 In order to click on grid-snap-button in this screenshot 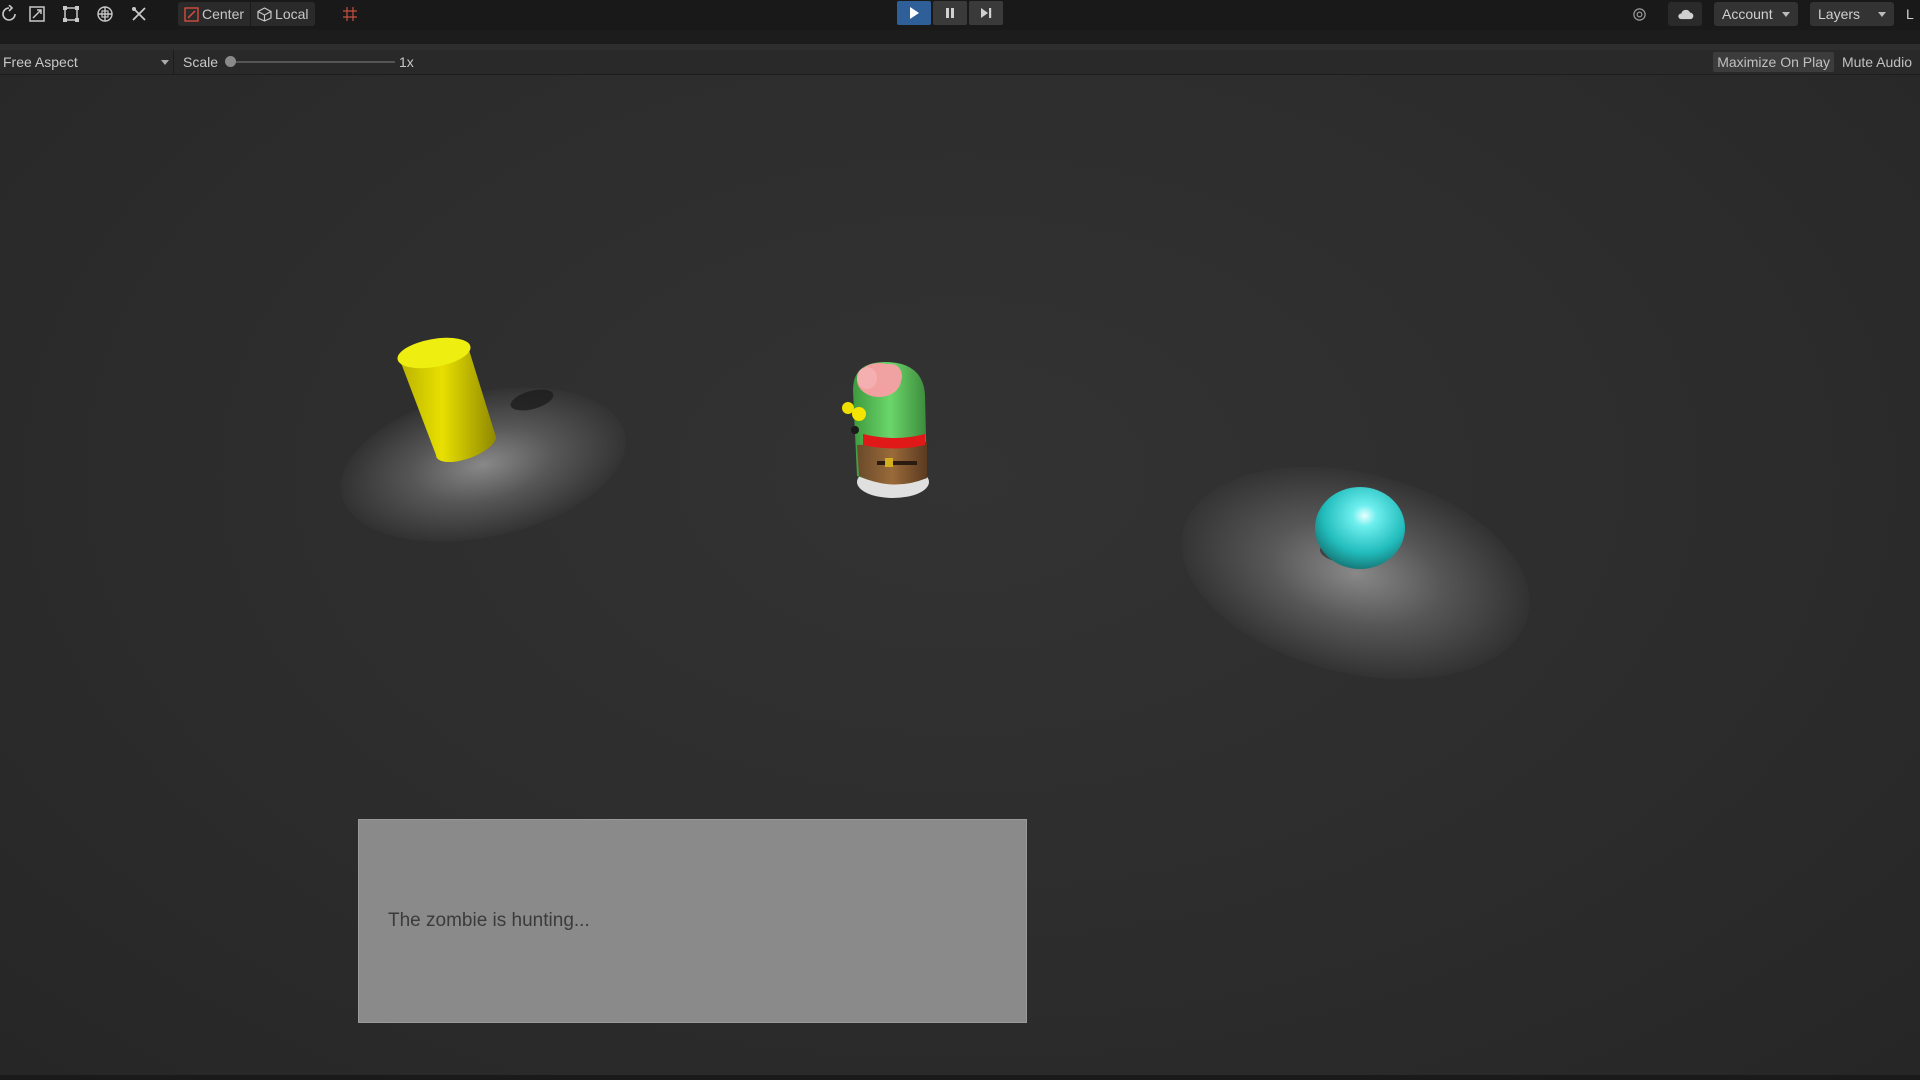, I will do `click(350, 14)`.